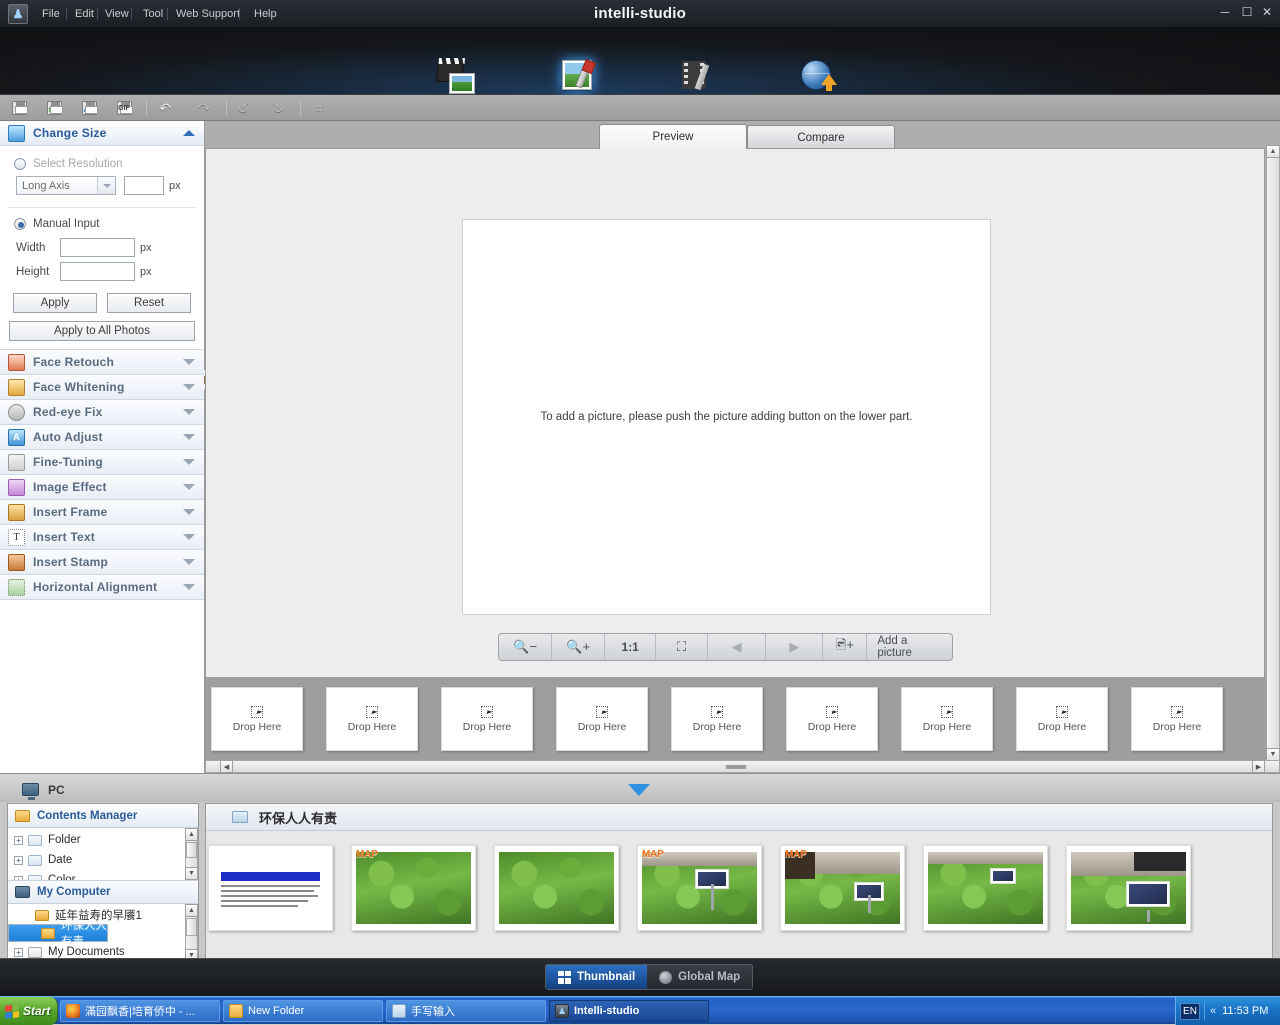 The width and height of the screenshot is (1280, 1025). What do you see at coordinates (278, 108) in the screenshot?
I see `rotate-right-button: ↻` at bounding box center [278, 108].